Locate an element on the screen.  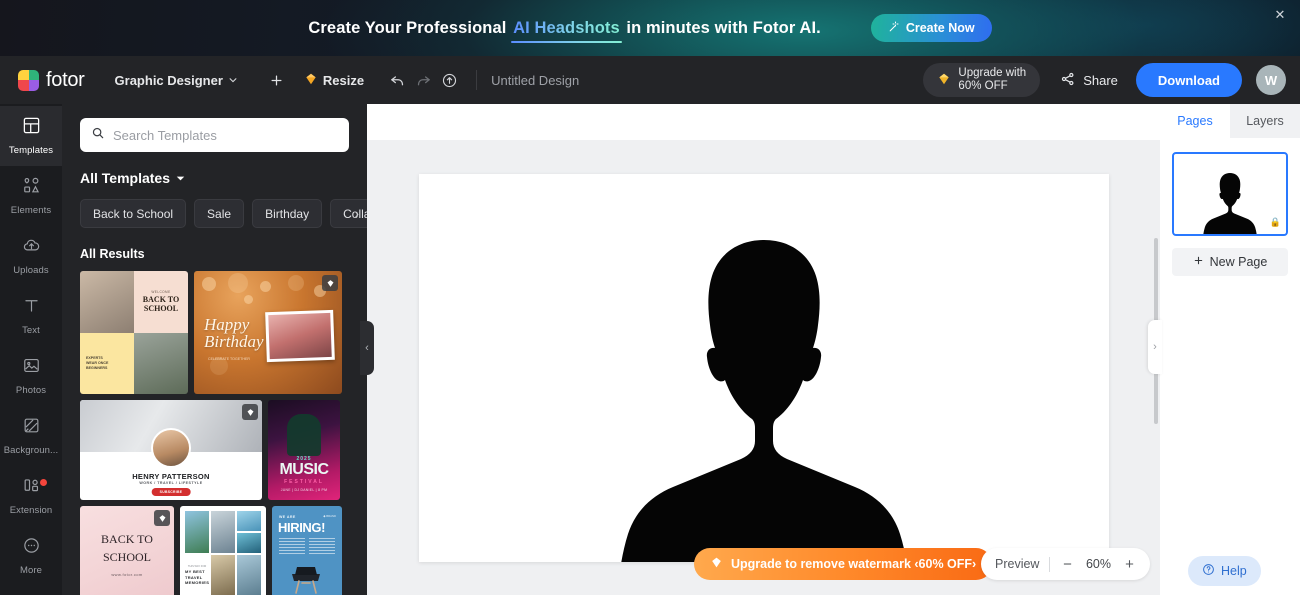
template-title: HENRY PATTERSON is located at coordinates (171, 476).